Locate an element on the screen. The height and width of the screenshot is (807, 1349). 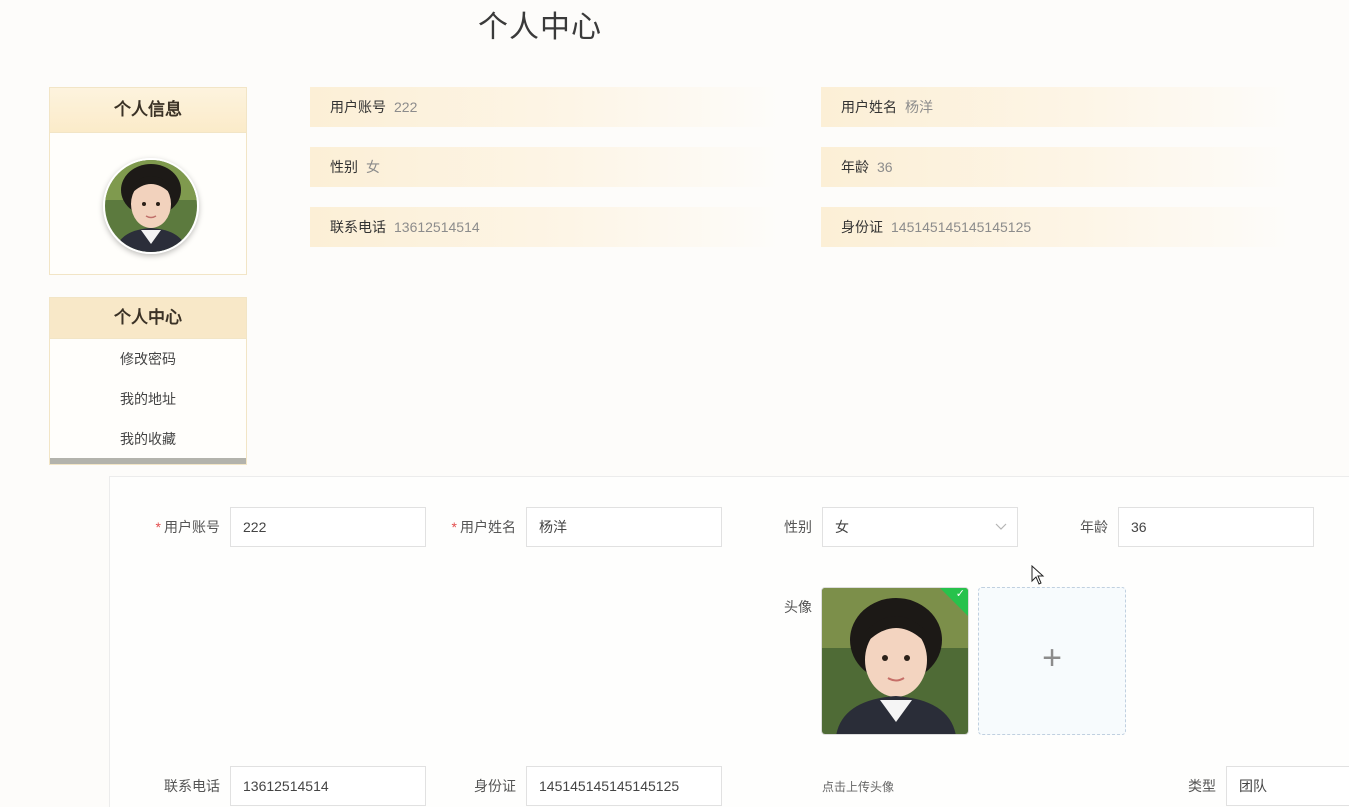
personal-info-card: 个人信息 is located at coordinates (148, 181).